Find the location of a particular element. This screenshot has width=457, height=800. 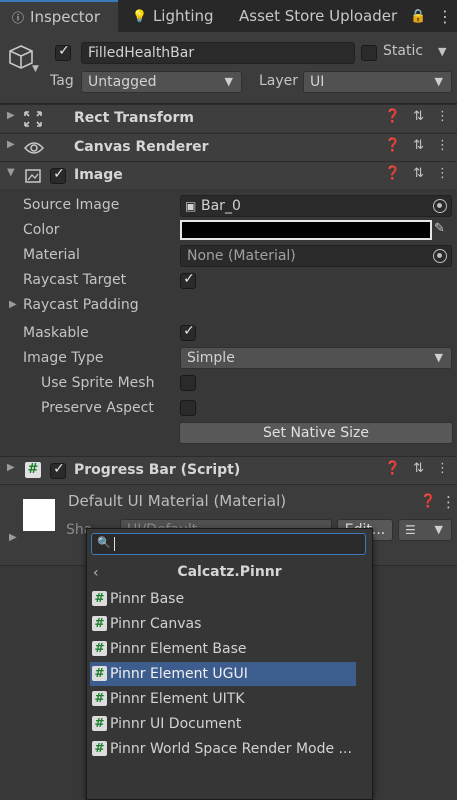

lock-icon: 🔒 is located at coordinates (418, 16).